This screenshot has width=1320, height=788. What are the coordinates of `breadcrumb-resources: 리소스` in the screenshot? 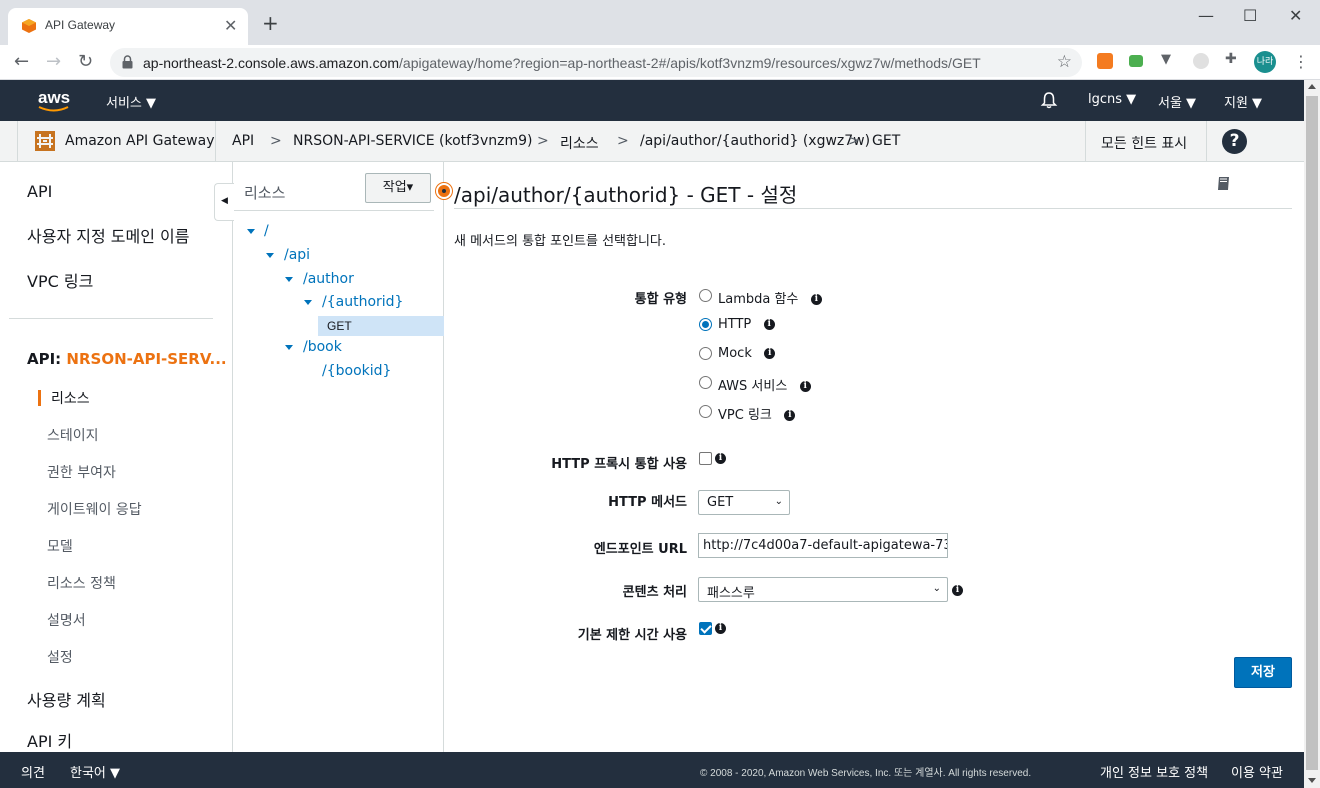 It's located at (579, 143).